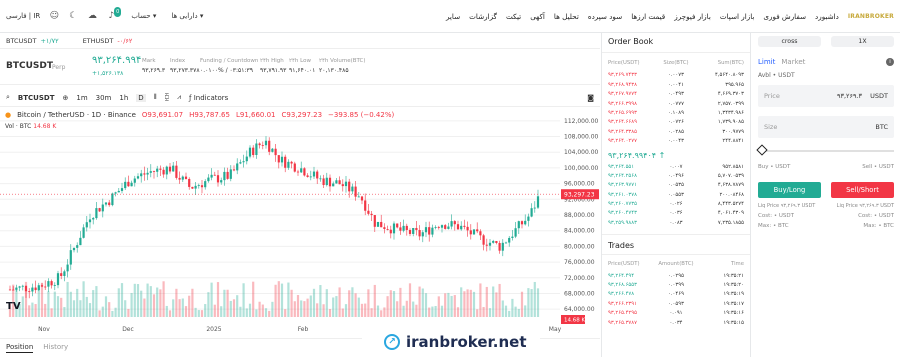 The height and width of the screenshot is (357, 900). Describe the element at coordinates (566, 16) in the screenshot. I see `nav-item: تحلیل ها` at that location.